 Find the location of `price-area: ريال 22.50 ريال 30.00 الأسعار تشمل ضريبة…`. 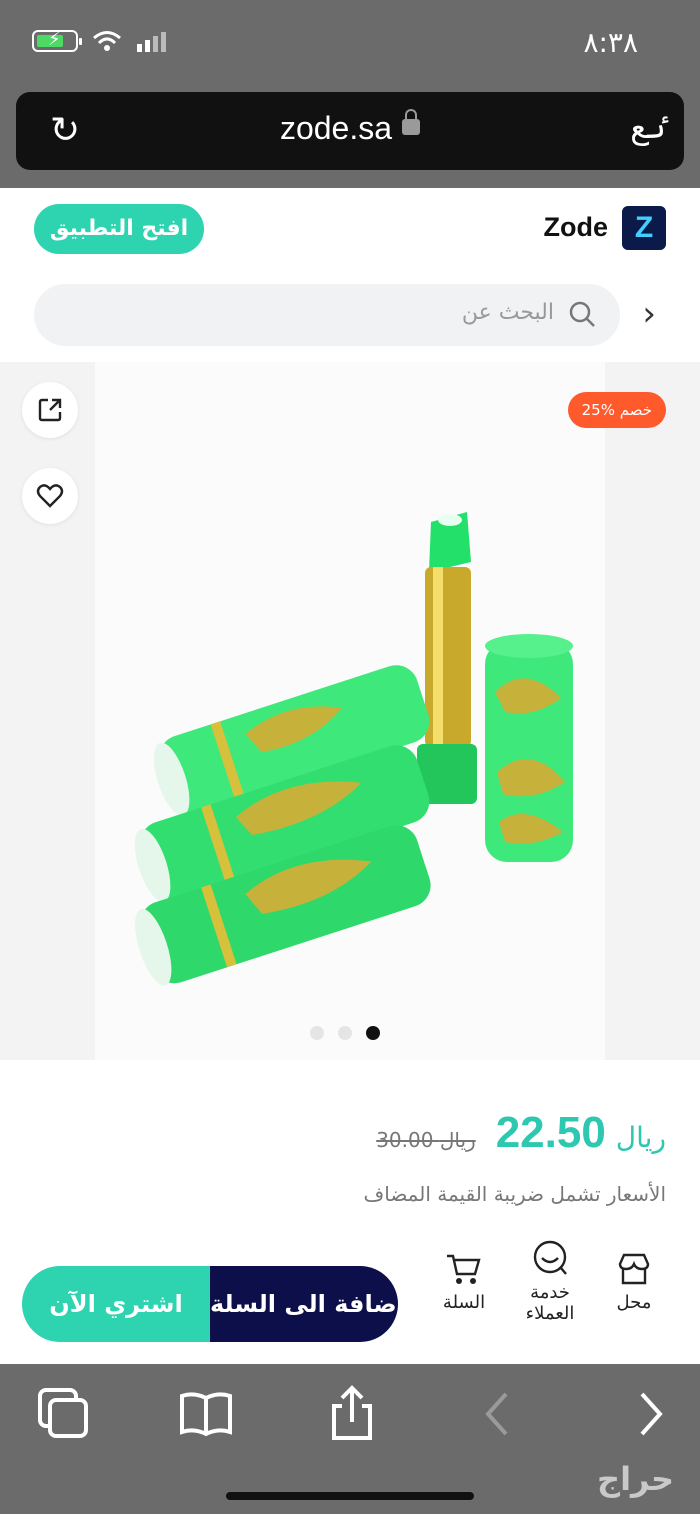

price-area: ريال 22.50 ريال 30.00 الأسعار تشمل ضريبة… is located at coordinates (350, 1148).